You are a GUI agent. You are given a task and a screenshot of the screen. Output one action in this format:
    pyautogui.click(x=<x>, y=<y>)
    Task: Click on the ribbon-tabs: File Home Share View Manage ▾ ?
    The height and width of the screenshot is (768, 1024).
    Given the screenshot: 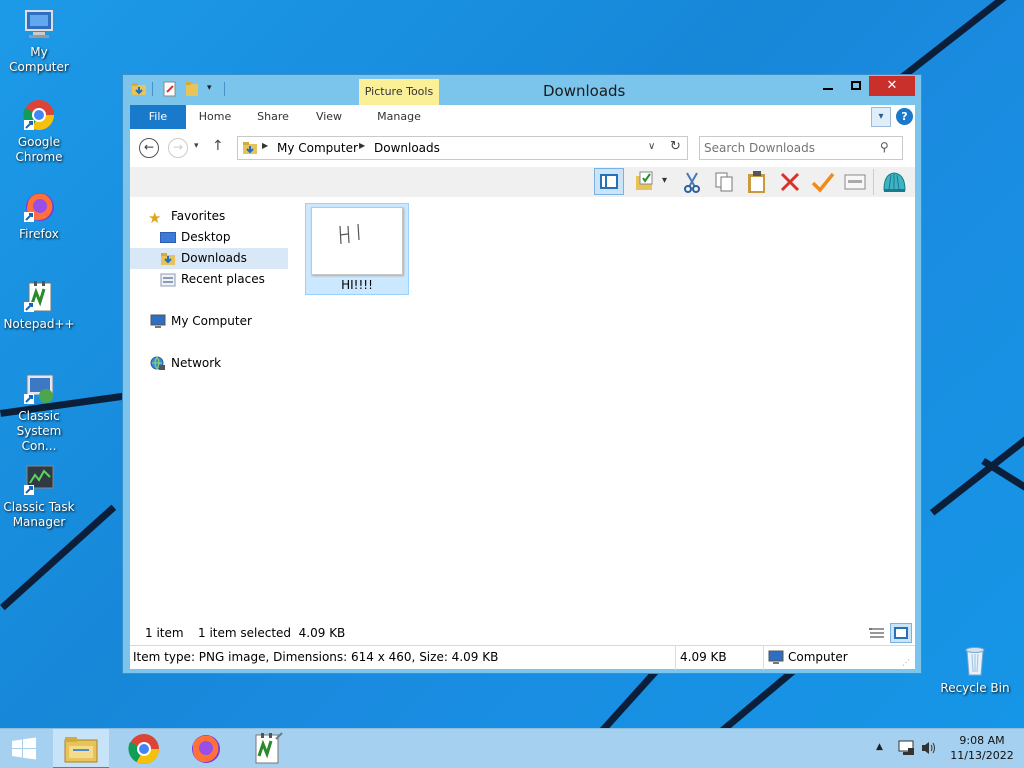 What is the action you would take?
    pyautogui.click(x=522, y=117)
    